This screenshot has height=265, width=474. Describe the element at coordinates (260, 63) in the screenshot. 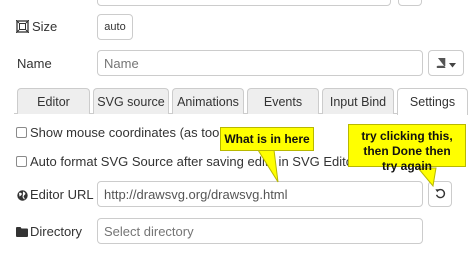

I see `name-input` at that location.